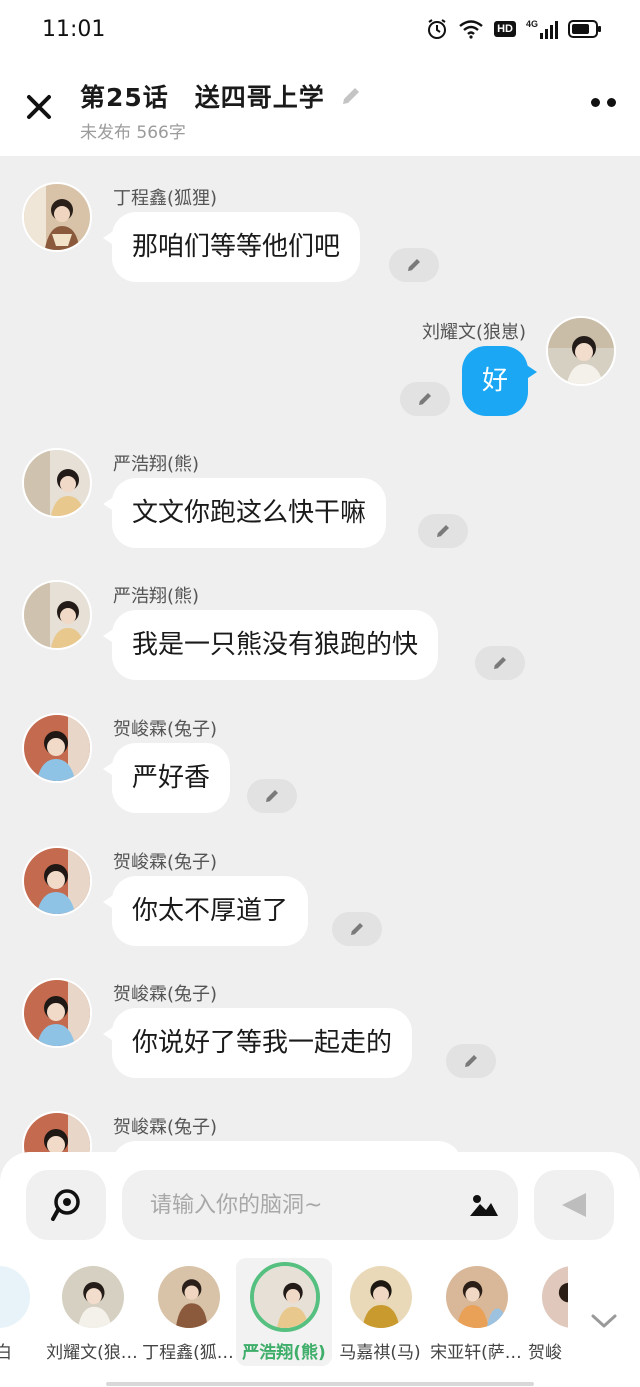  I want to click on chat-message: 丁程鑫(狐狸) 那咱们等等他们吧, so click(320, 237).